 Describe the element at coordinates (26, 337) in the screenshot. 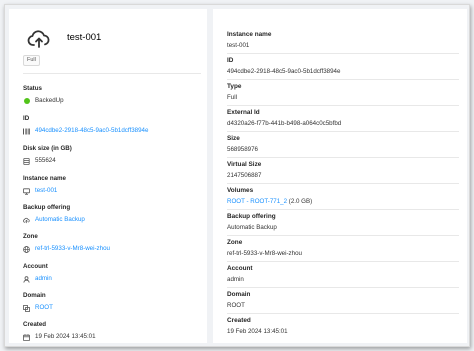

I see `calendar-icon` at that location.